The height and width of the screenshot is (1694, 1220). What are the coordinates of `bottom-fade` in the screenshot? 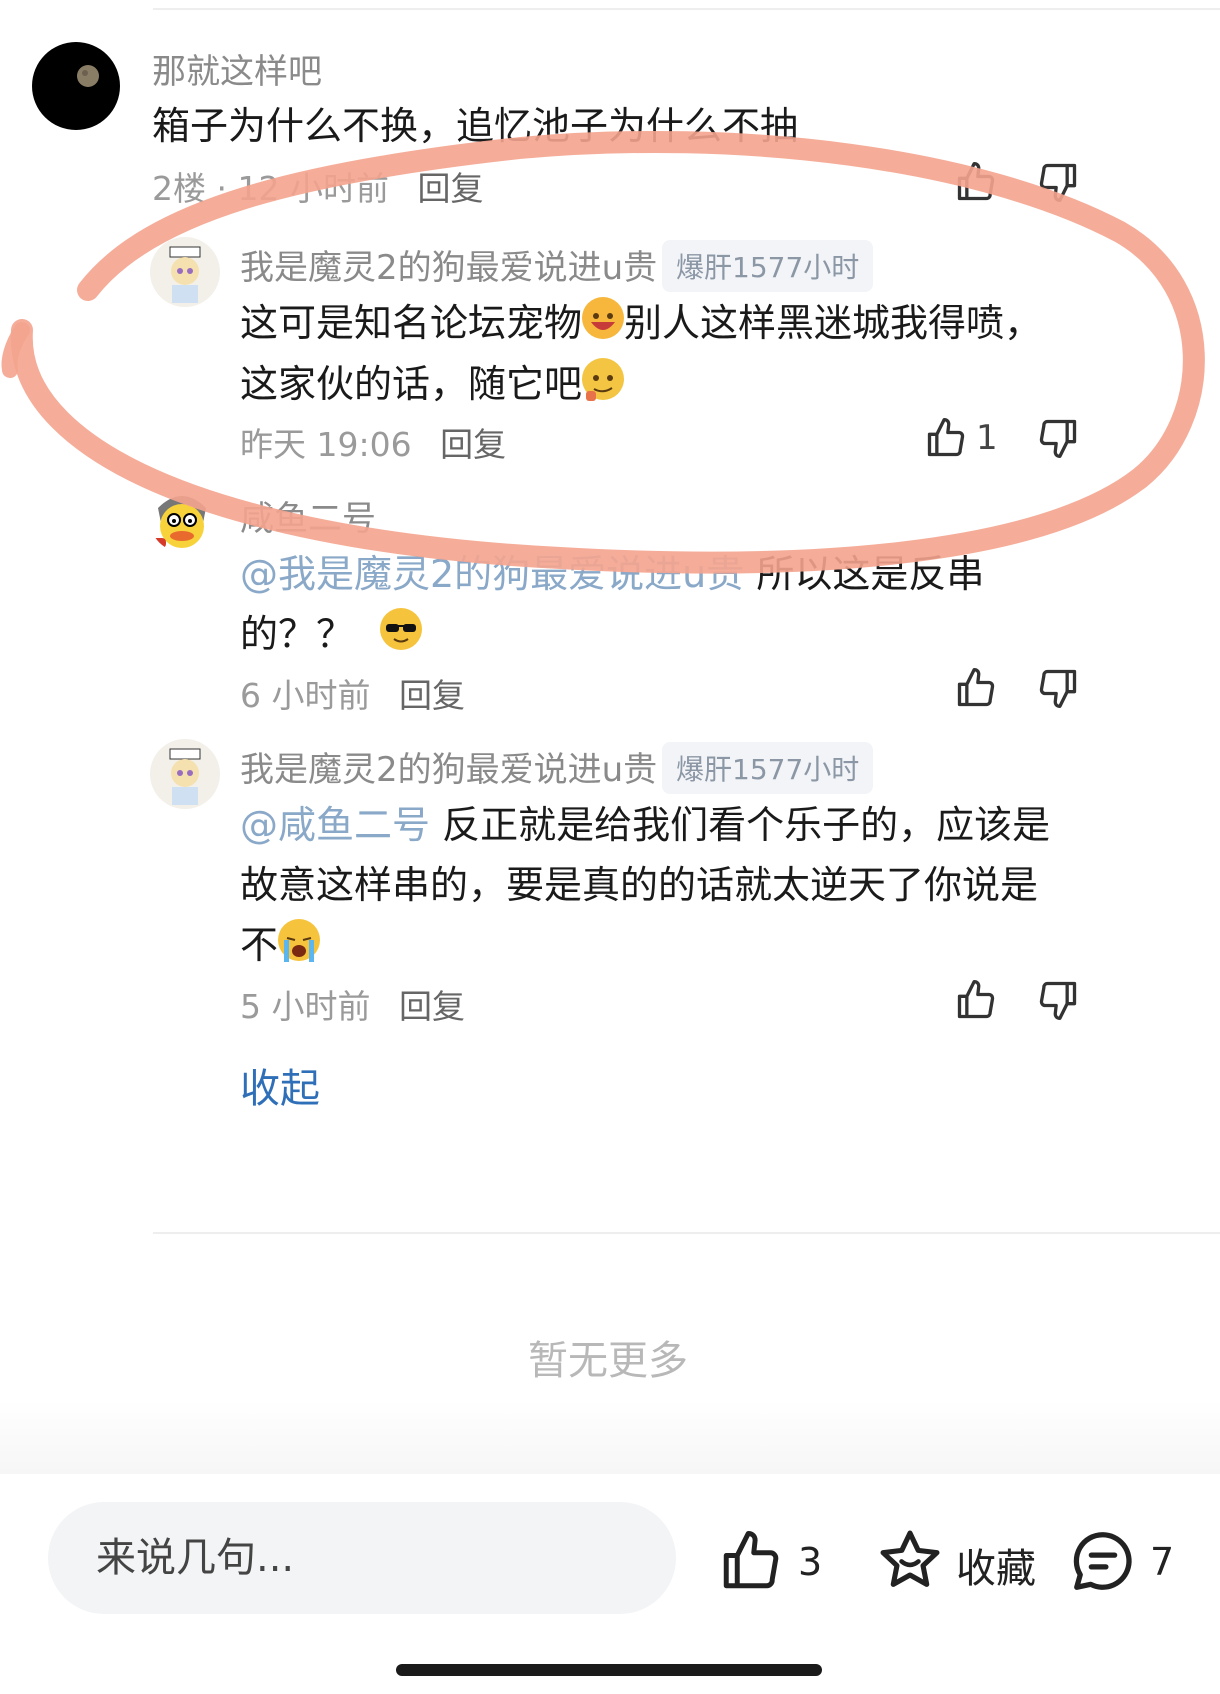 It's located at (610, 1437).